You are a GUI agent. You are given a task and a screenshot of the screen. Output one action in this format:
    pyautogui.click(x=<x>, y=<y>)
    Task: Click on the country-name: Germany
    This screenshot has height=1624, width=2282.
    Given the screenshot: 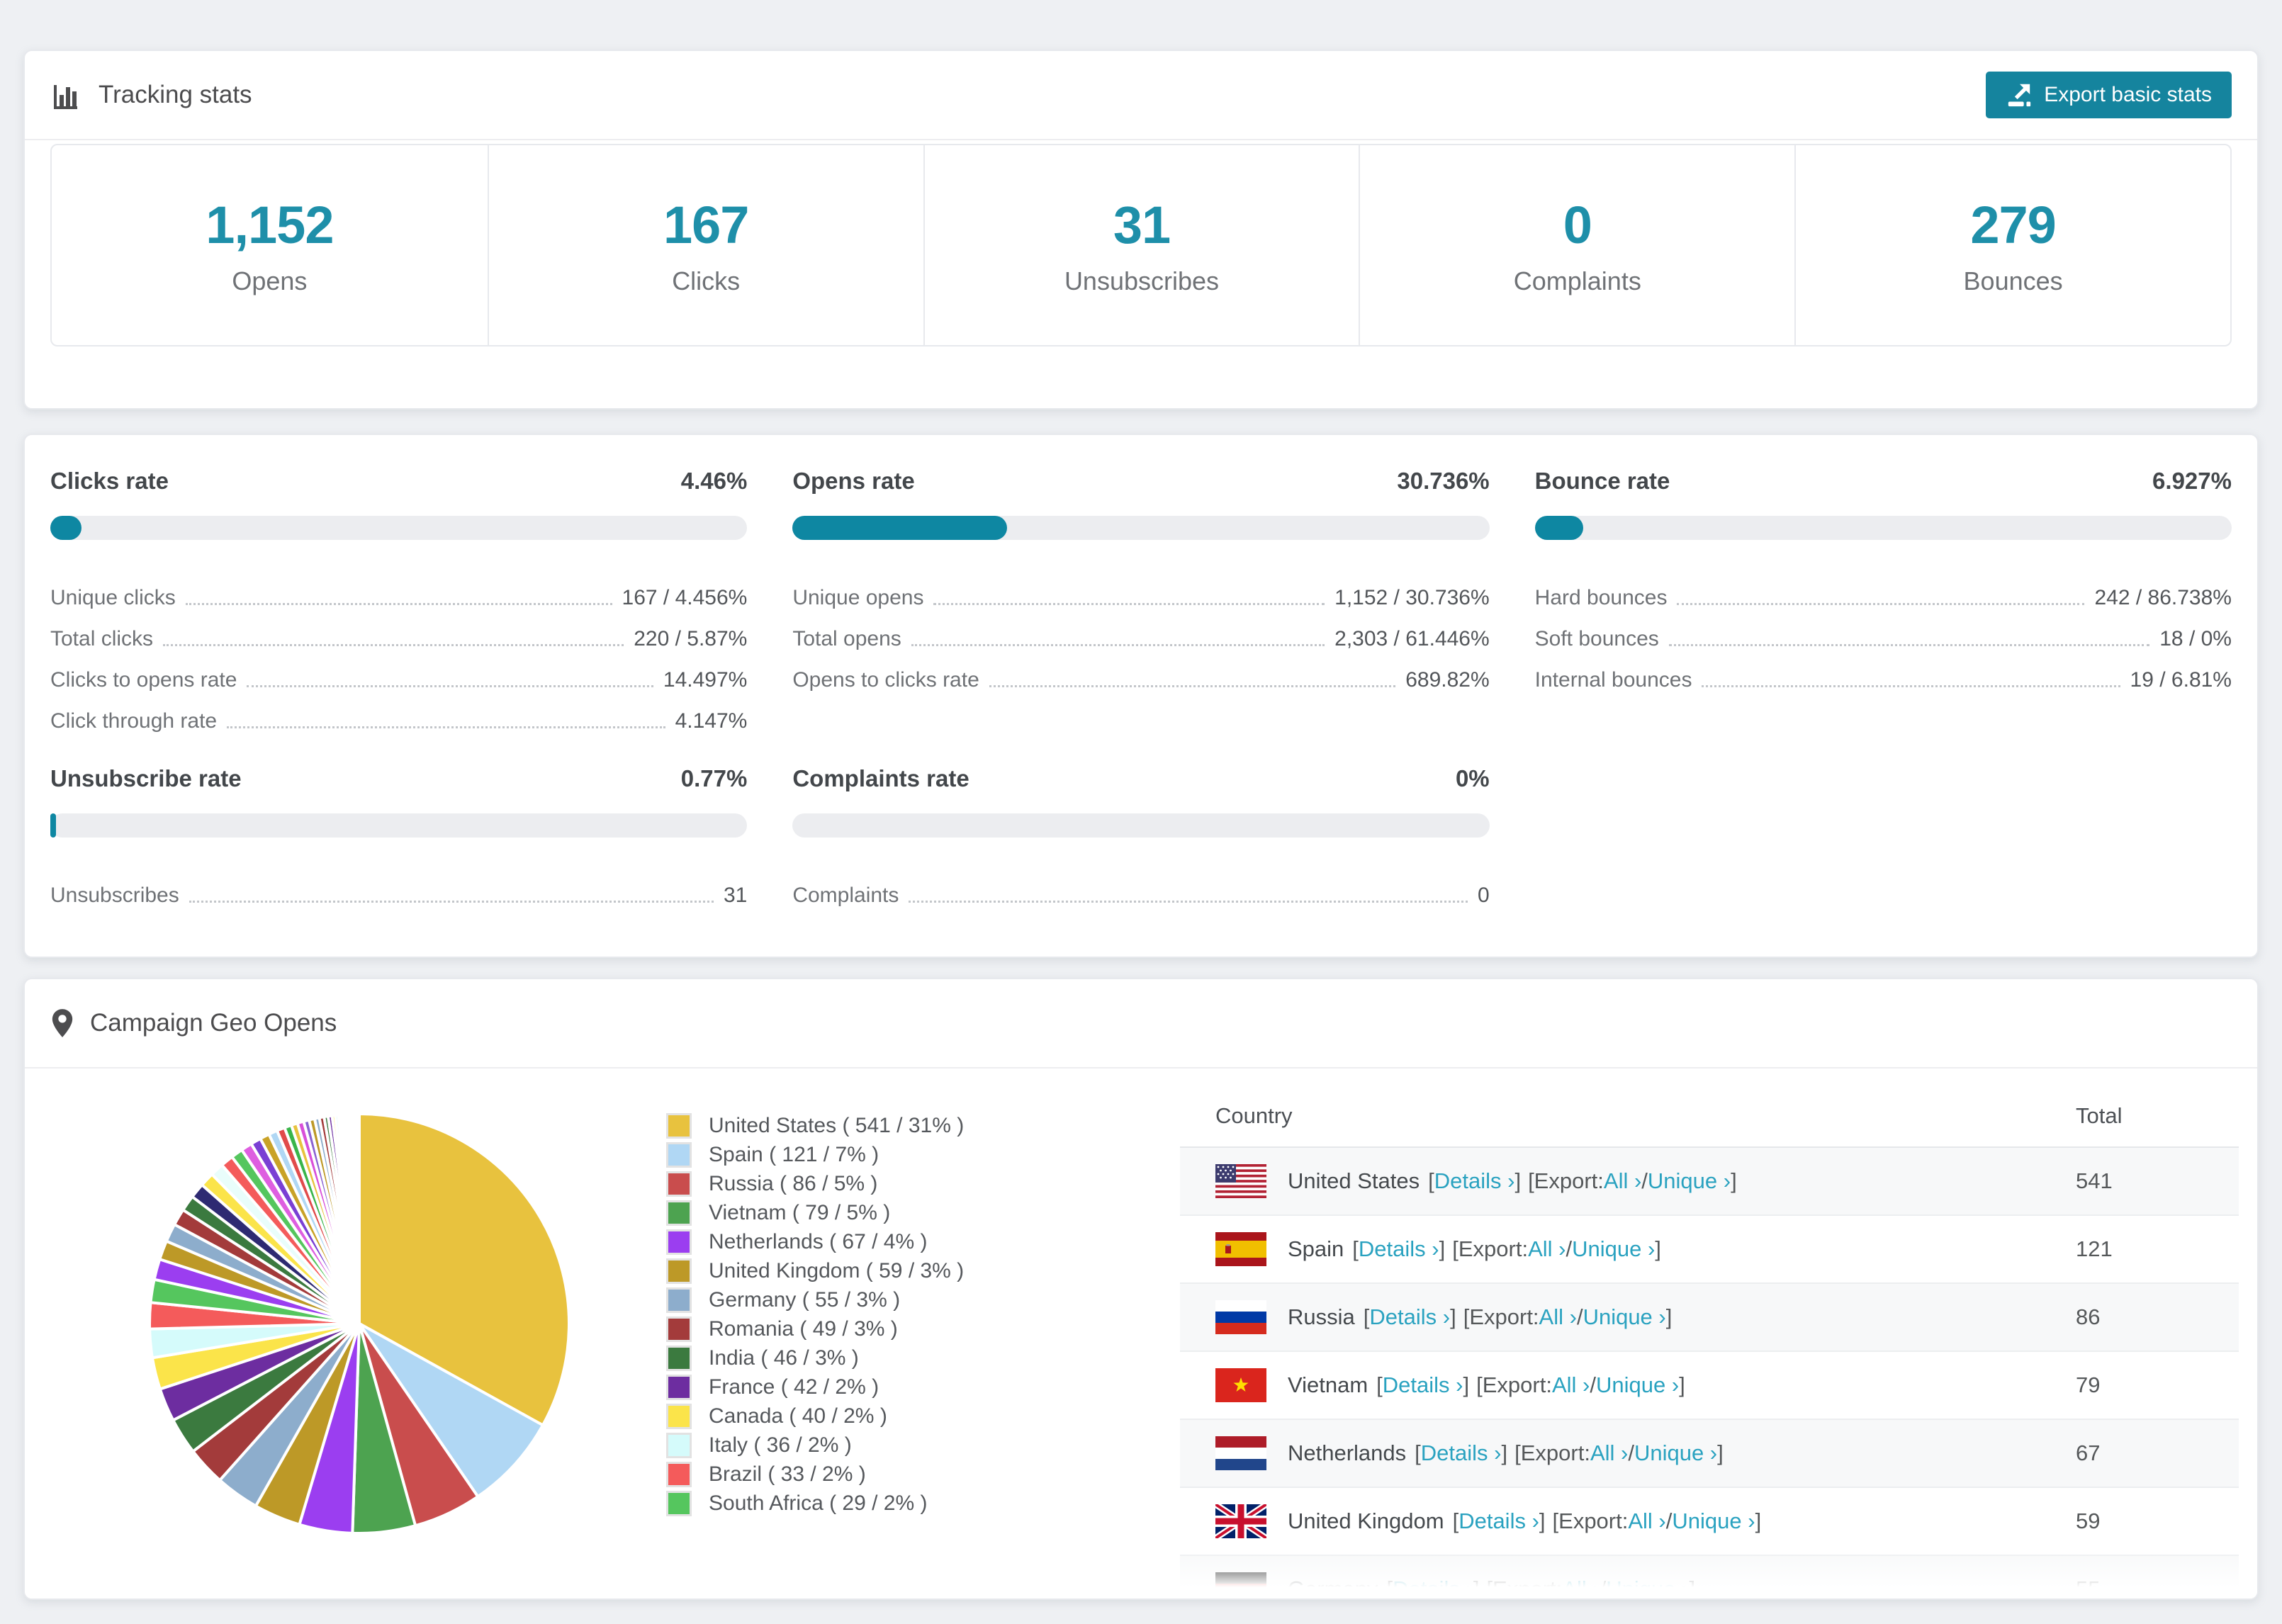 What is the action you would take?
    pyautogui.click(x=1333, y=1589)
    